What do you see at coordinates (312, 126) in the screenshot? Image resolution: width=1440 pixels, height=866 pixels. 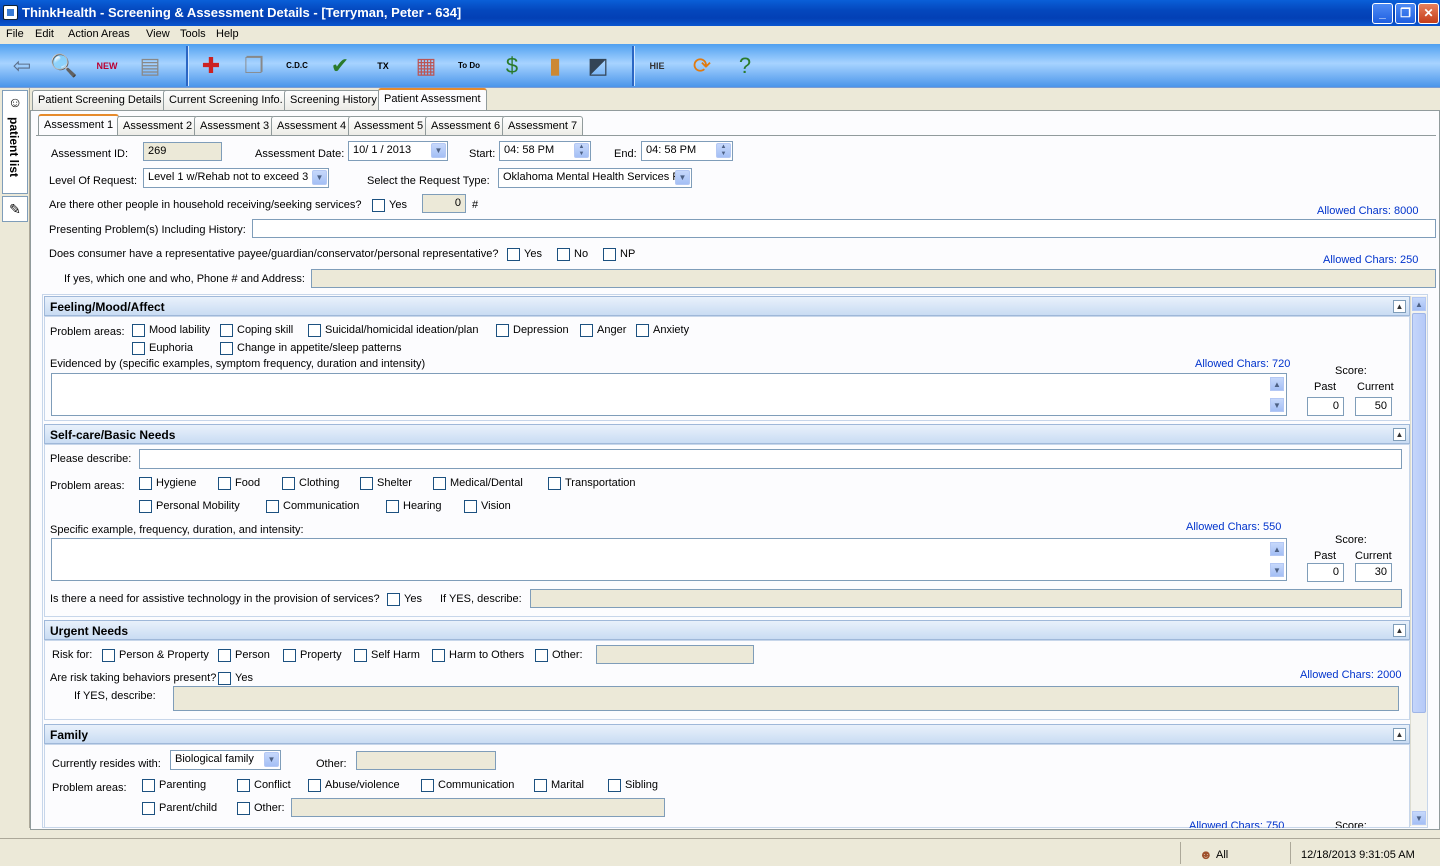 I see `tab-assessment-4: Assessment 4` at bounding box center [312, 126].